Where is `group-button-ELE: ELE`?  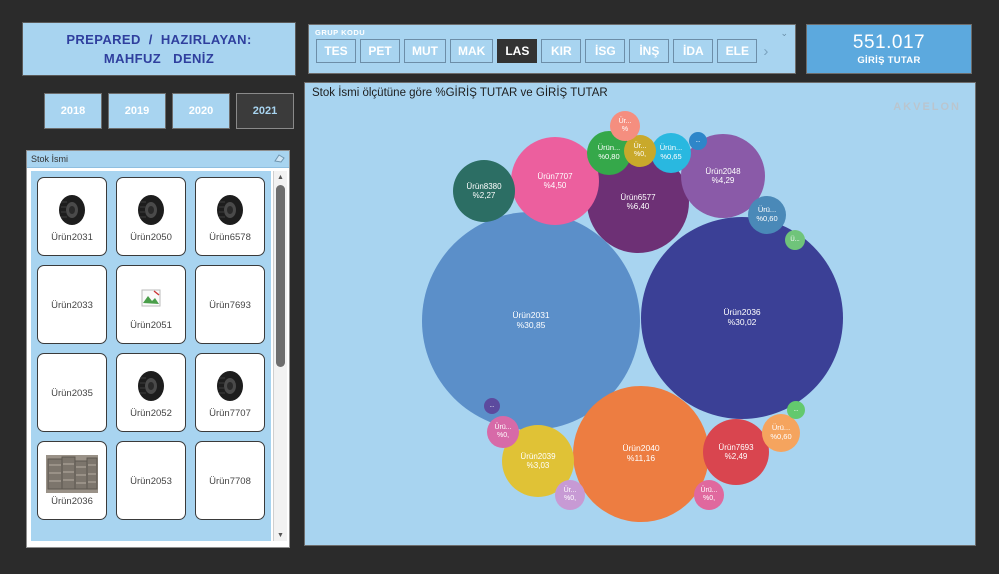 group-button-ELE: ELE is located at coordinates (737, 51).